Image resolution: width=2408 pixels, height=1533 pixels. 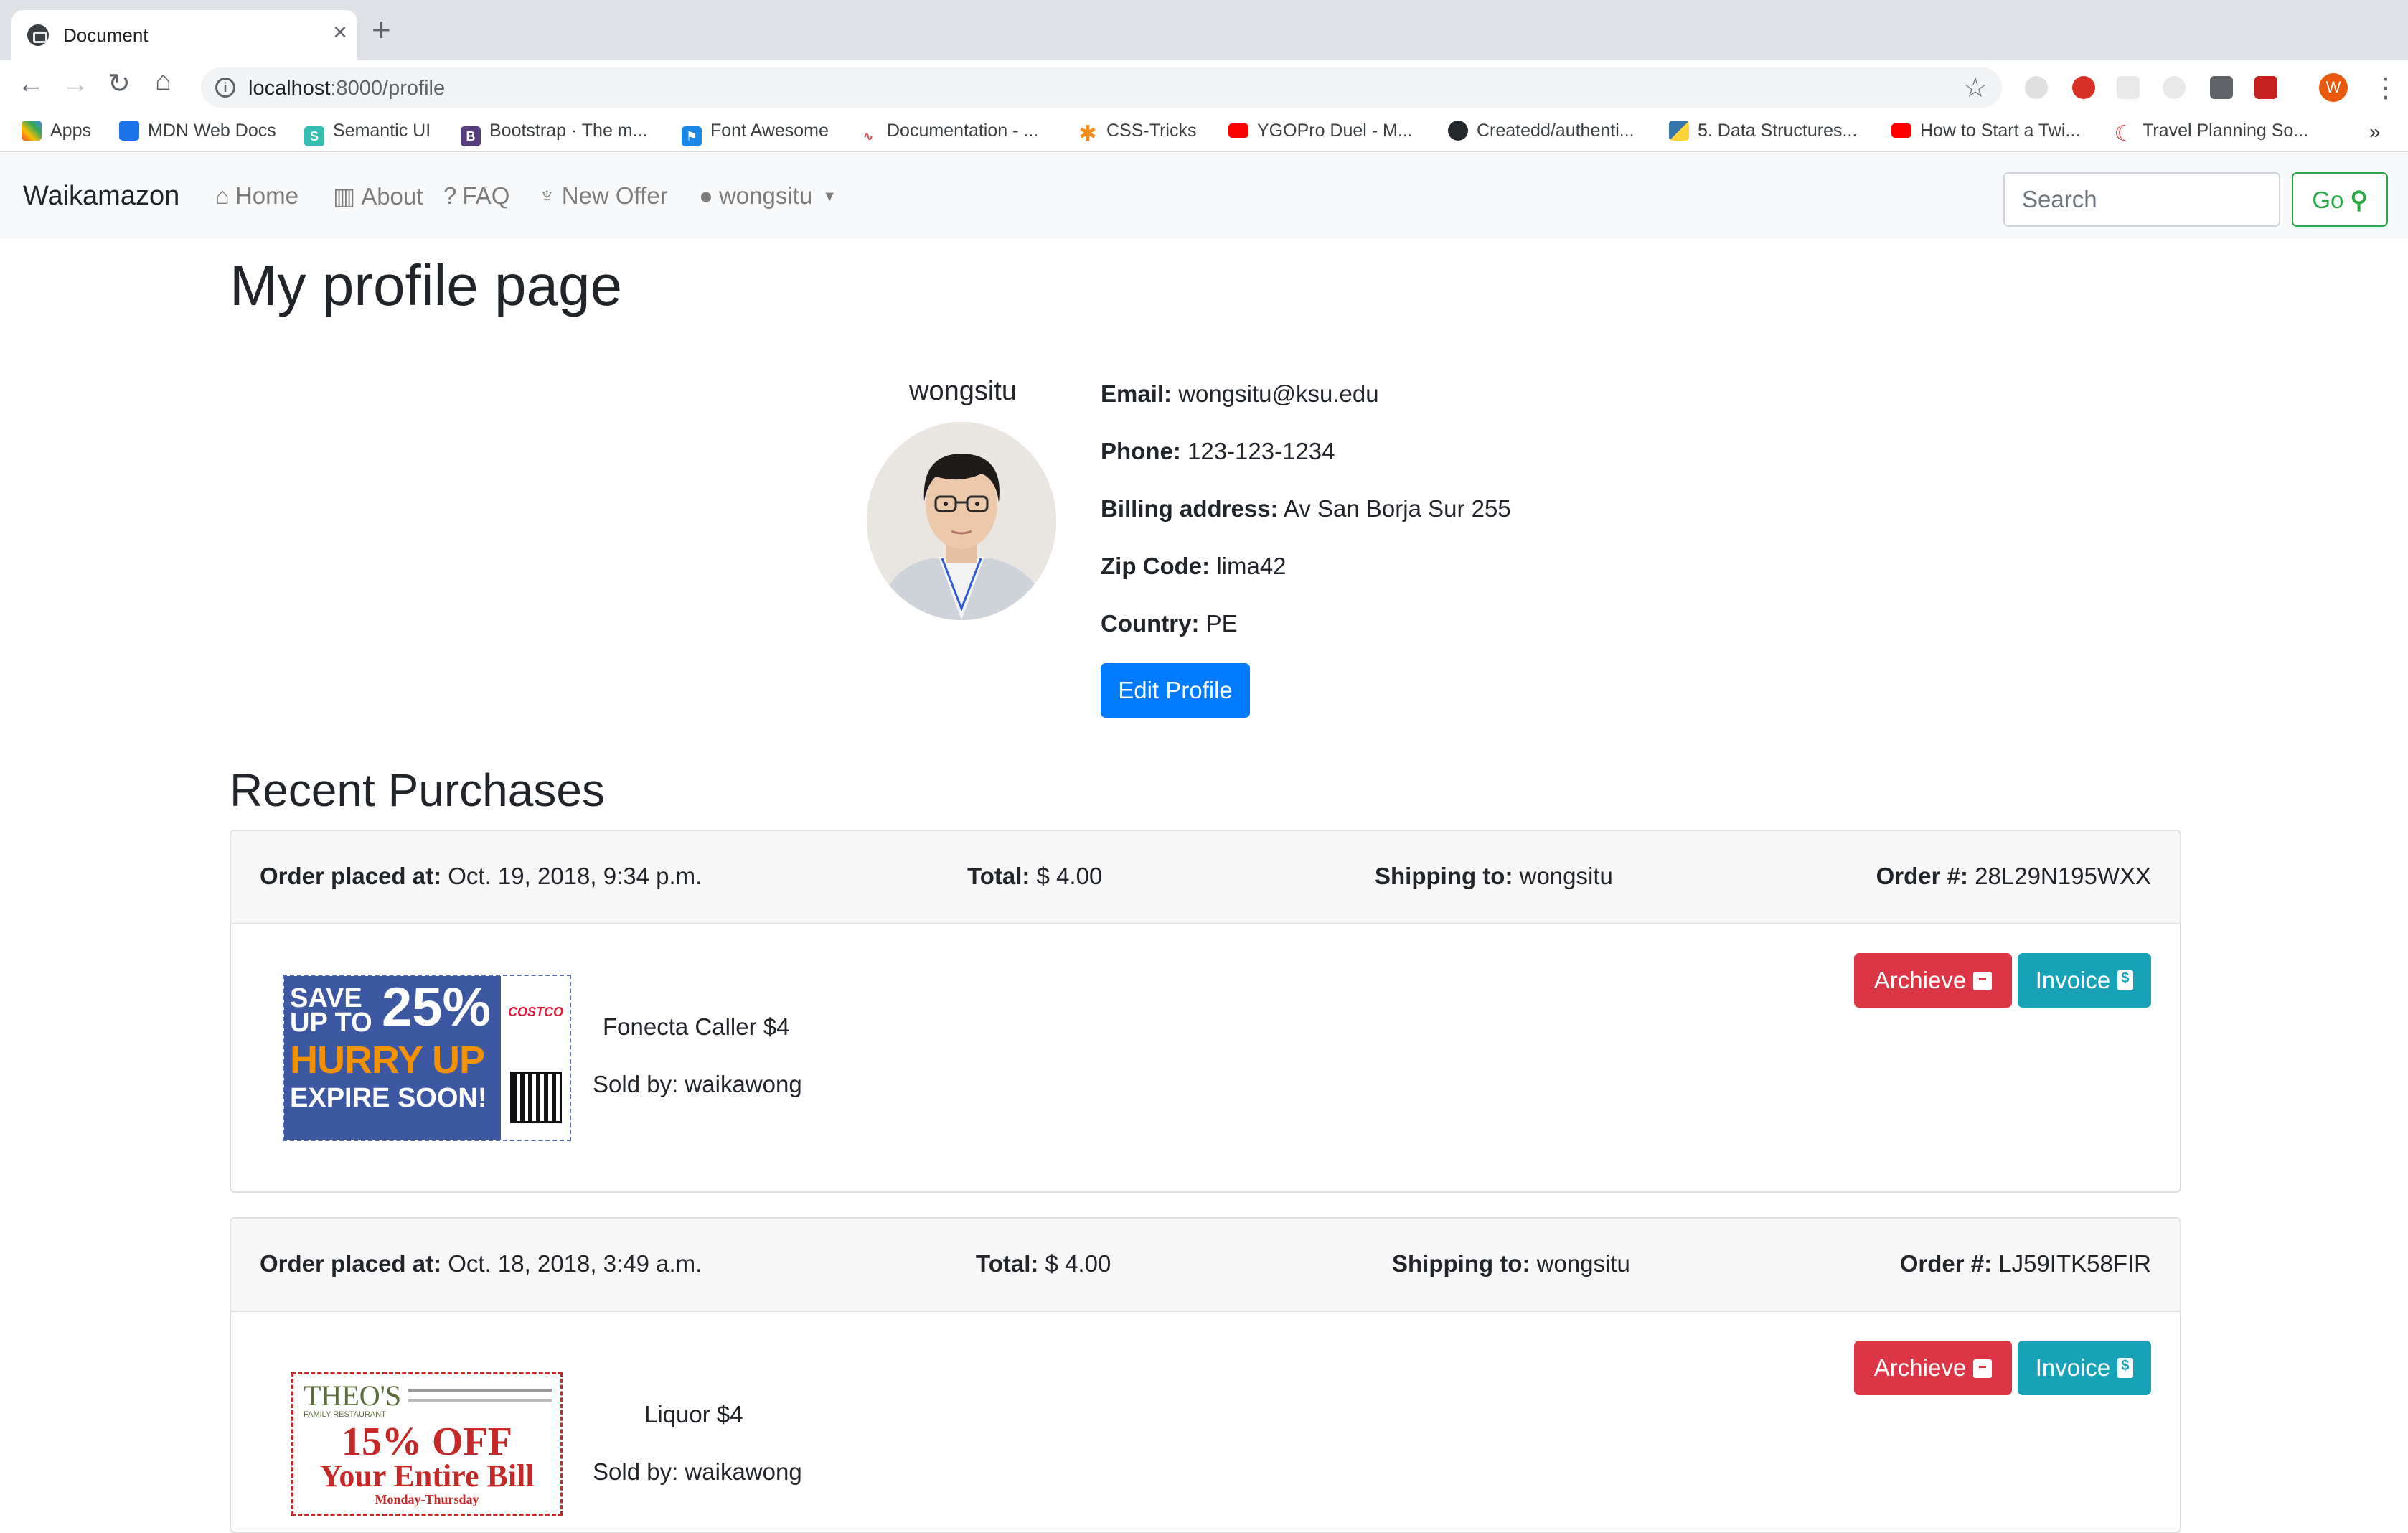 What do you see at coordinates (2375, 132) in the screenshot?
I see `more-bookmarks-icon: »` at bounding box center [2375, 132].